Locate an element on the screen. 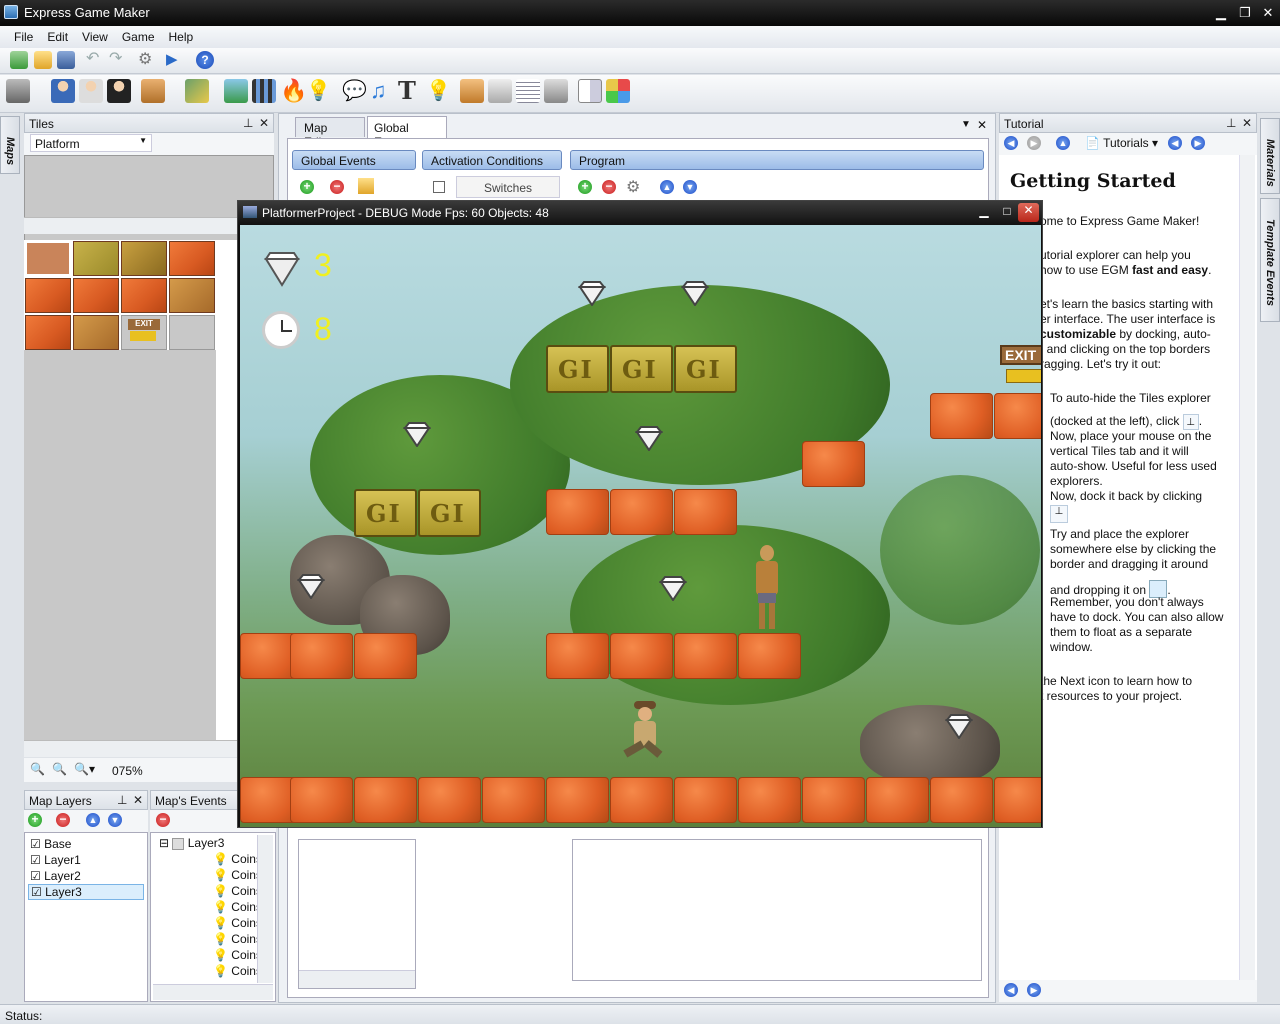  tile-dirt is located at coordinates (96, 332).